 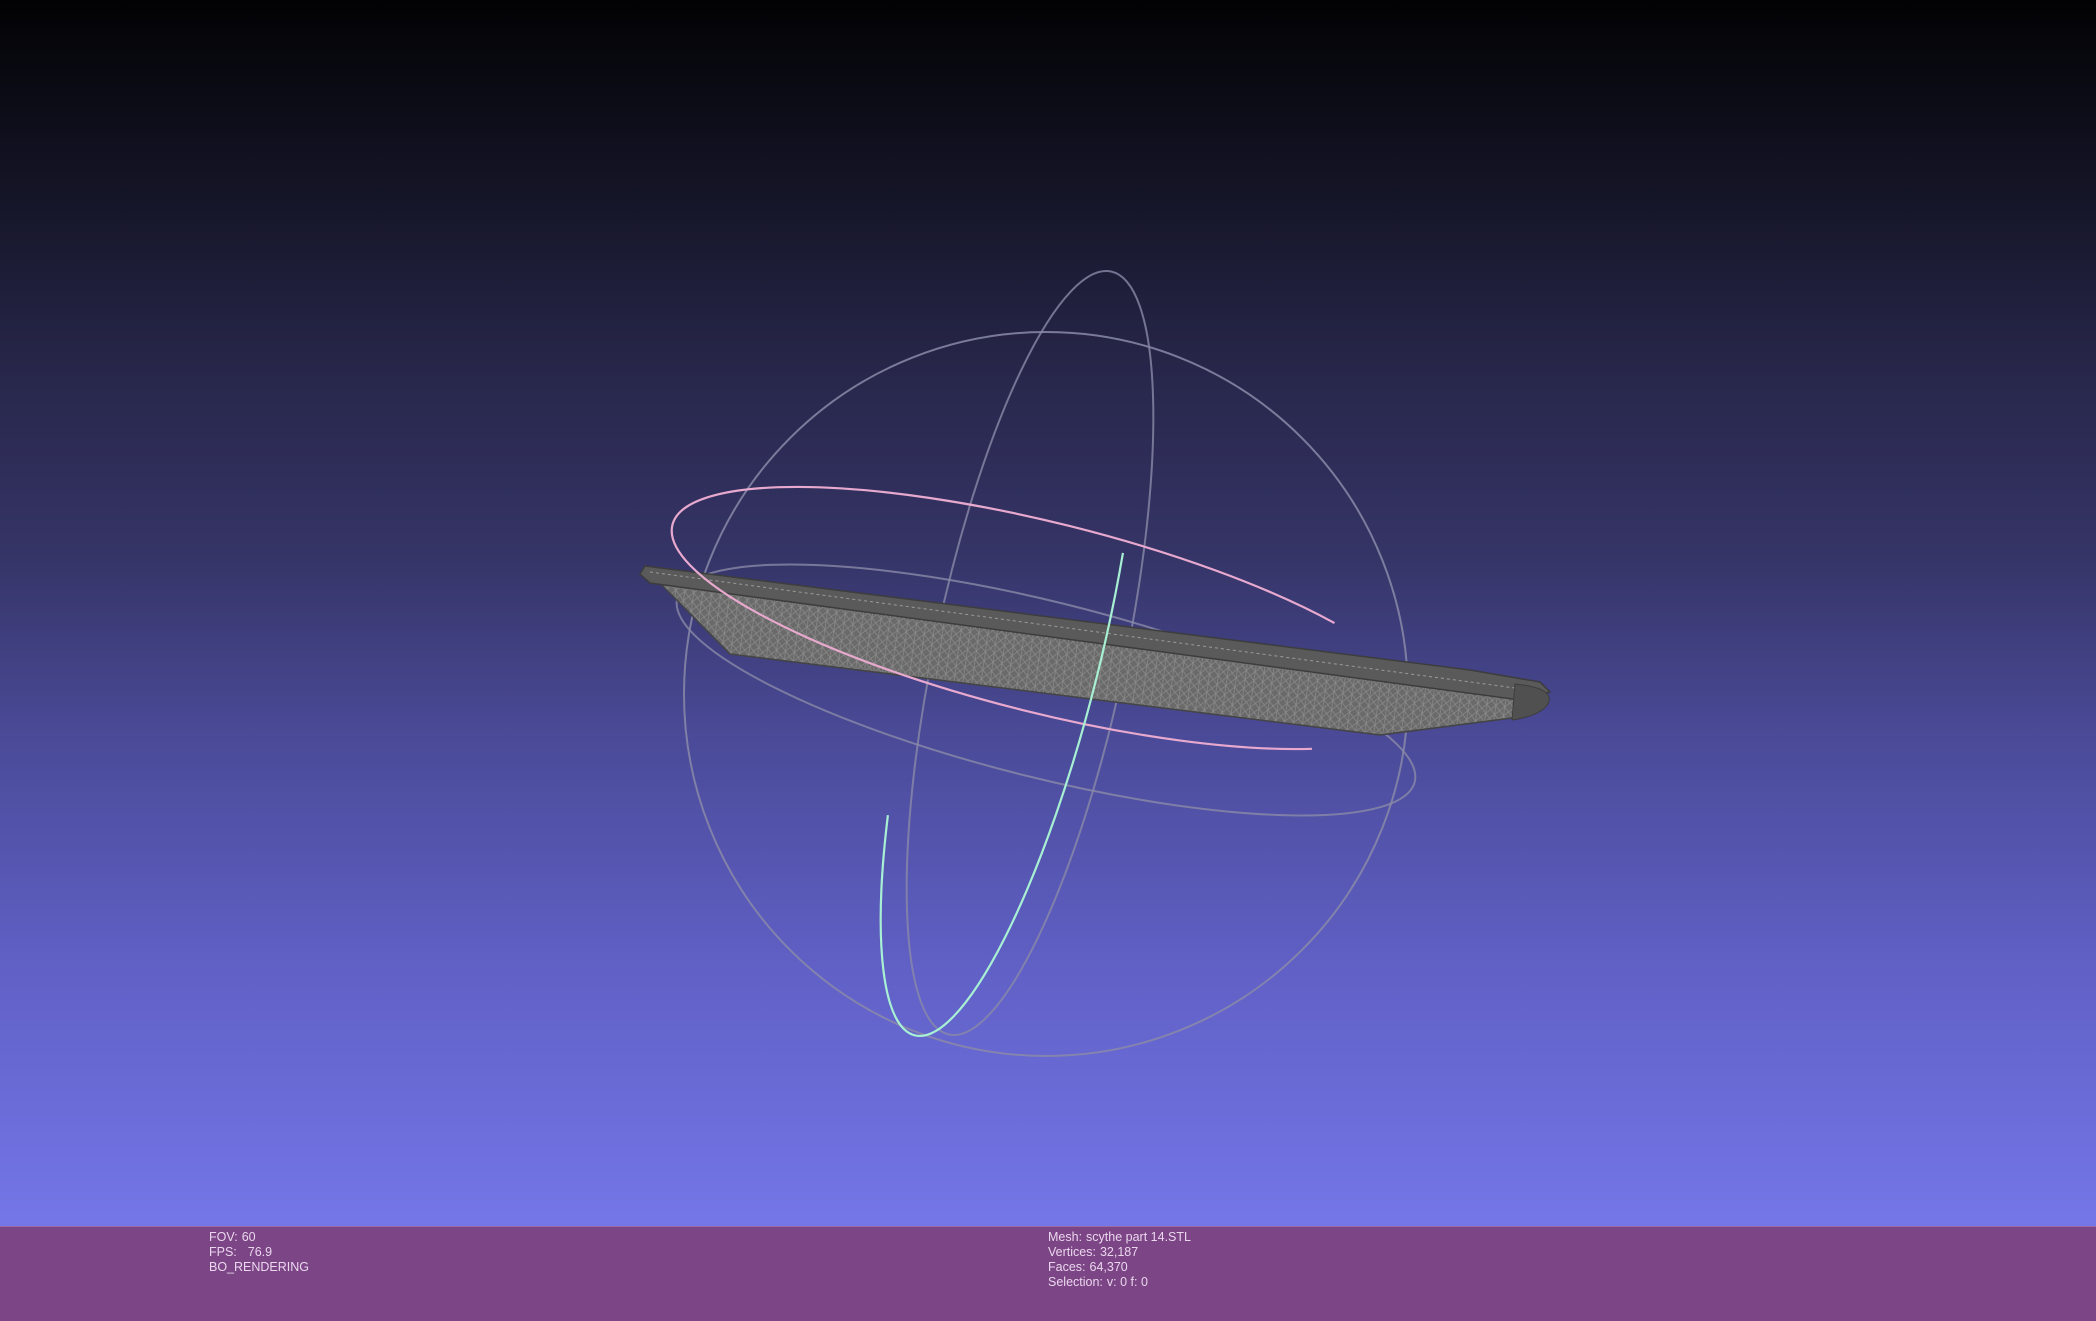 I want to click on fov-readout: FOV: 60, so click(x=232, y=1237).